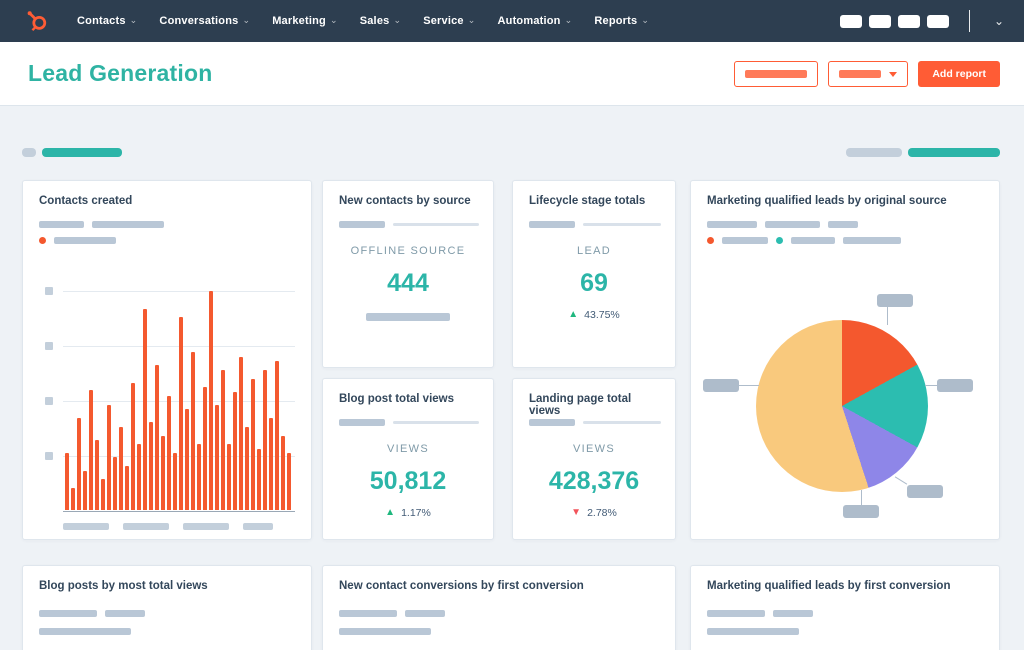  What do you see at coordinates (621, 21) in the screenshot?
I see `nav-item-reports: Reports ⌄` at bounding box center [621, 21].